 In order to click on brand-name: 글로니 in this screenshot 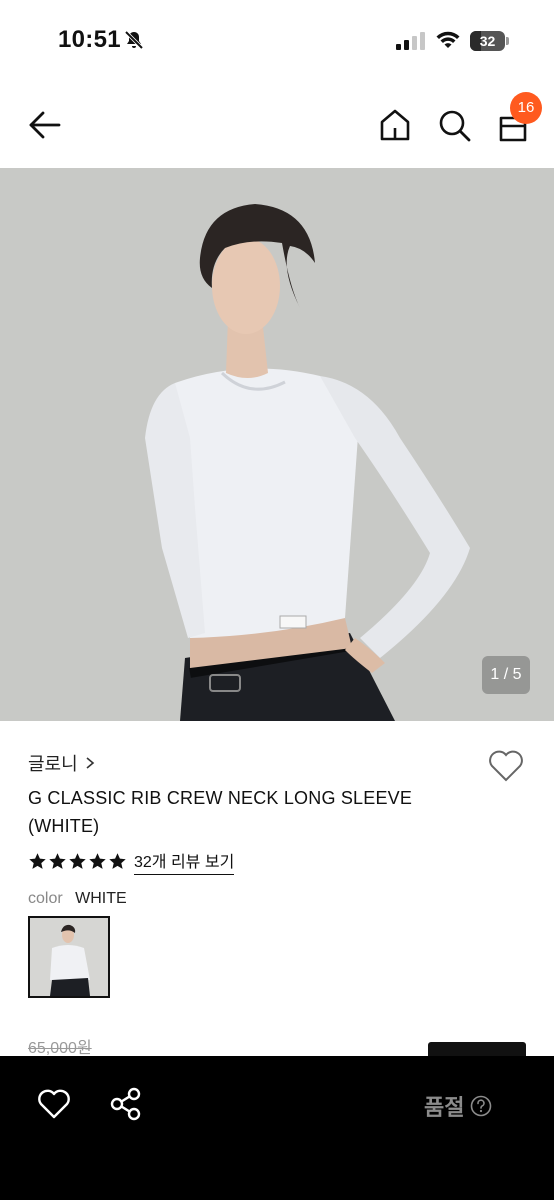, I will do `click(53, 764)`.